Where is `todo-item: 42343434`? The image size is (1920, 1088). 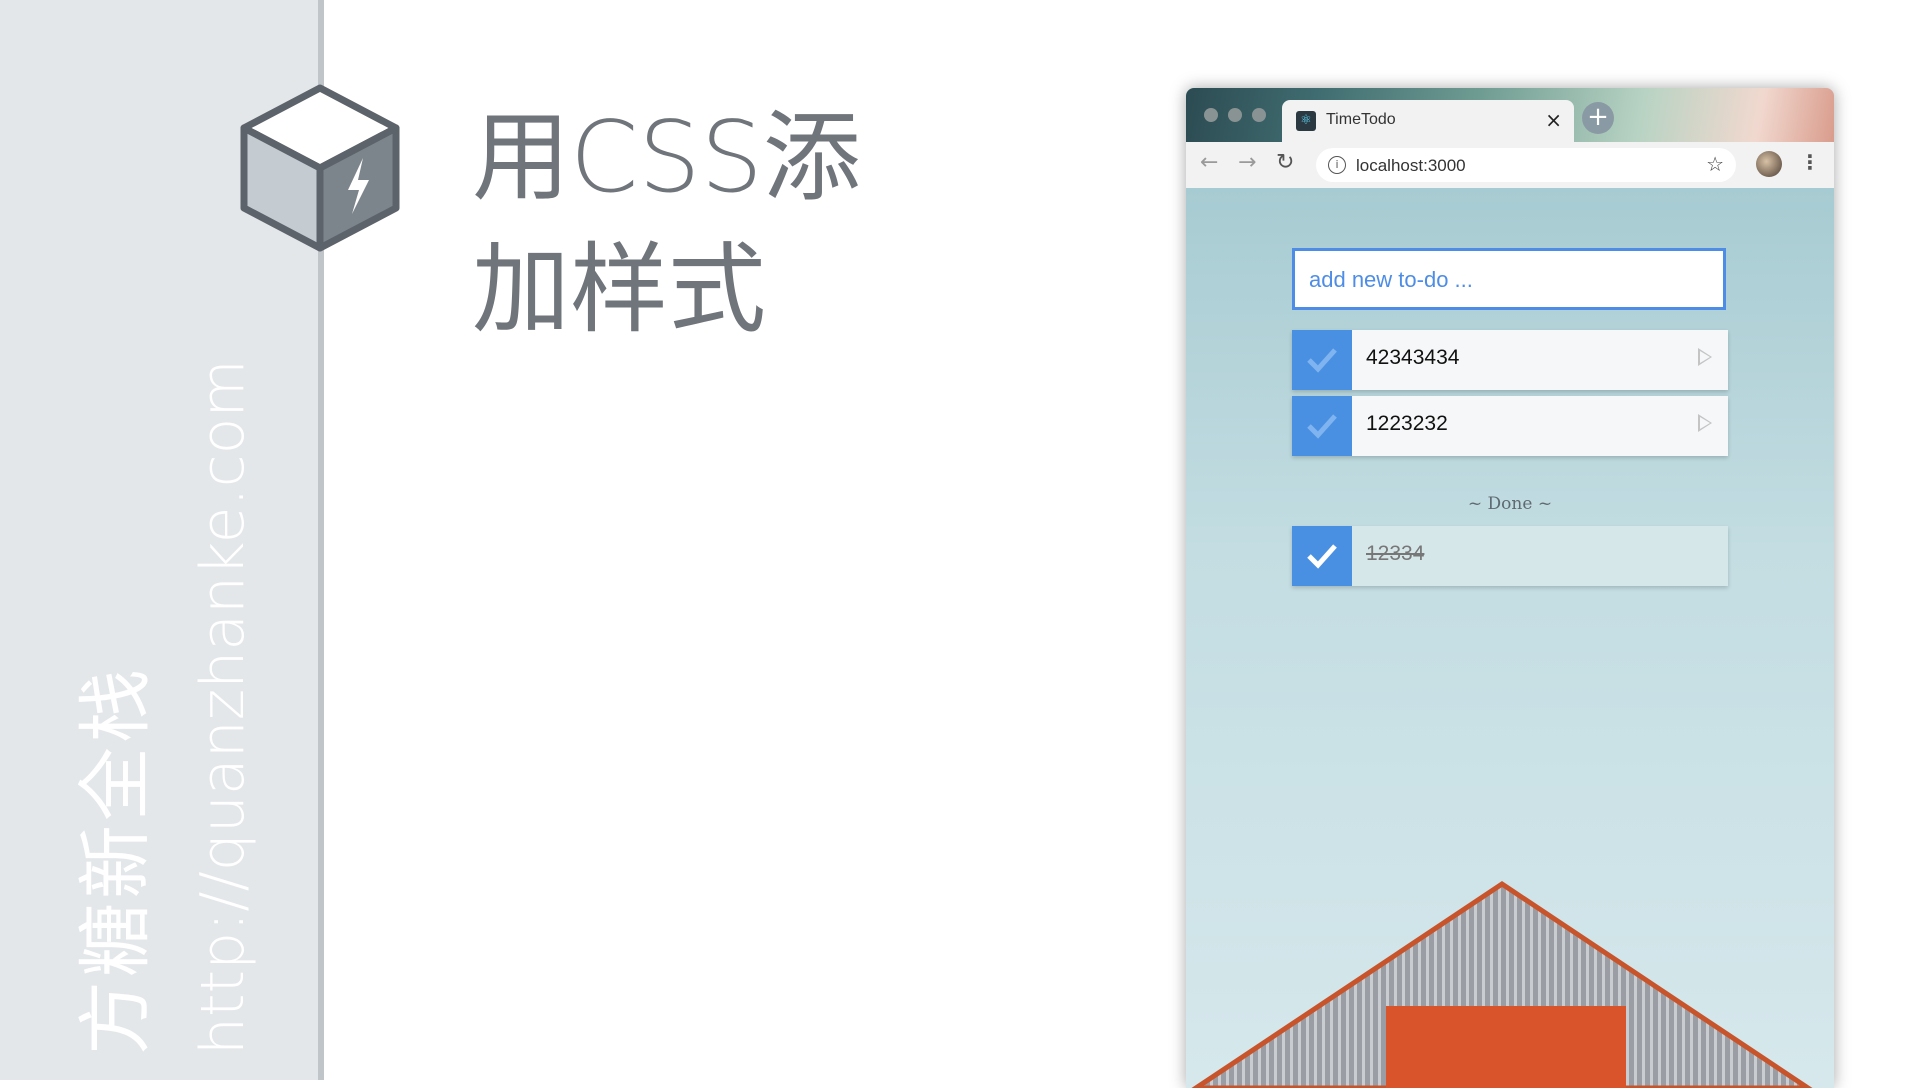 todo-item: 42343434 is located at coordinates (1510, 360).